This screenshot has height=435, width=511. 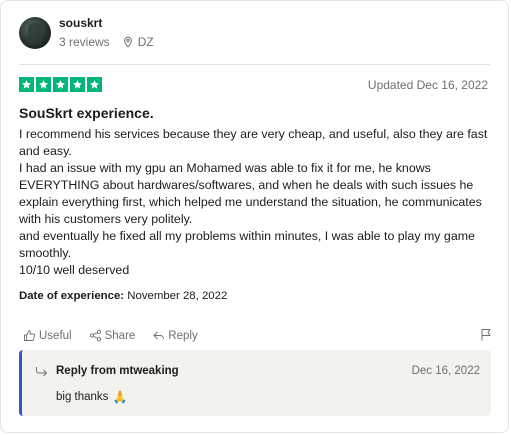 I want to click on reply-text: big thanks 🙏, so click(x=91, y=397).